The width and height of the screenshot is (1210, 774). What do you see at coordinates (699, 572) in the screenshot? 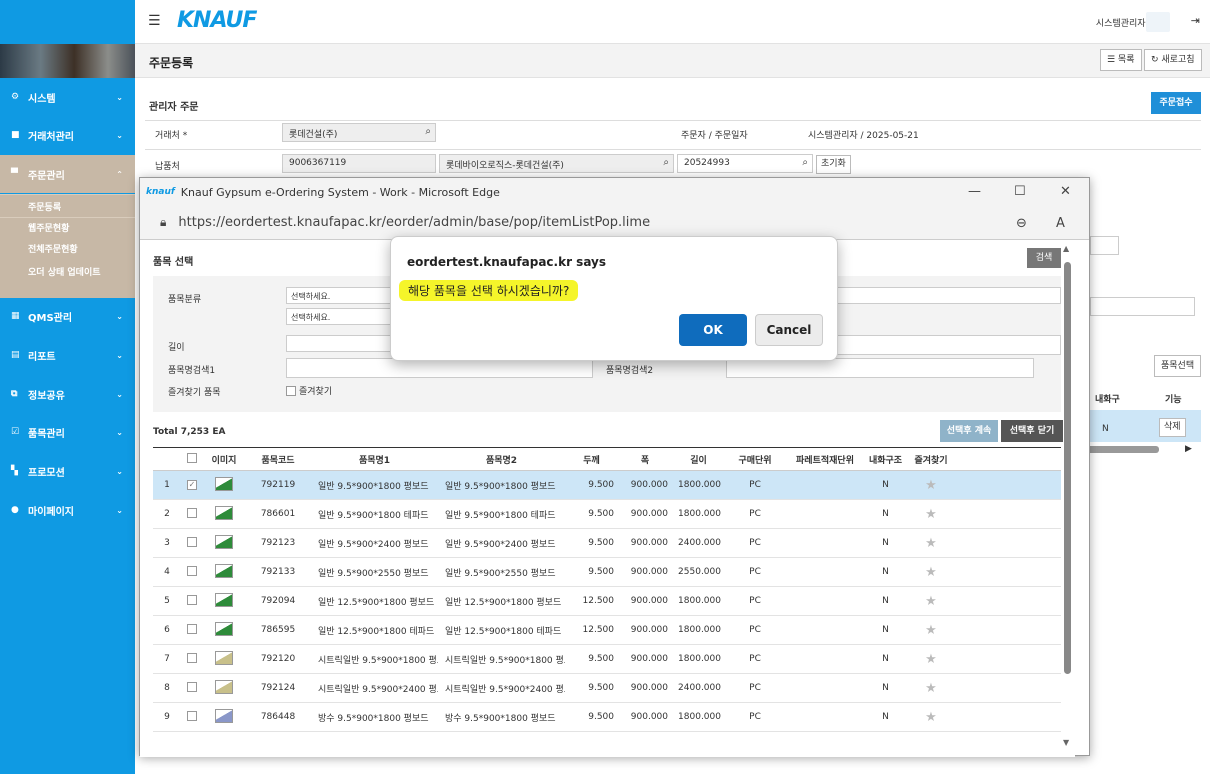
I see `cell-length: 2550.000` at bounding box center [699, 572].